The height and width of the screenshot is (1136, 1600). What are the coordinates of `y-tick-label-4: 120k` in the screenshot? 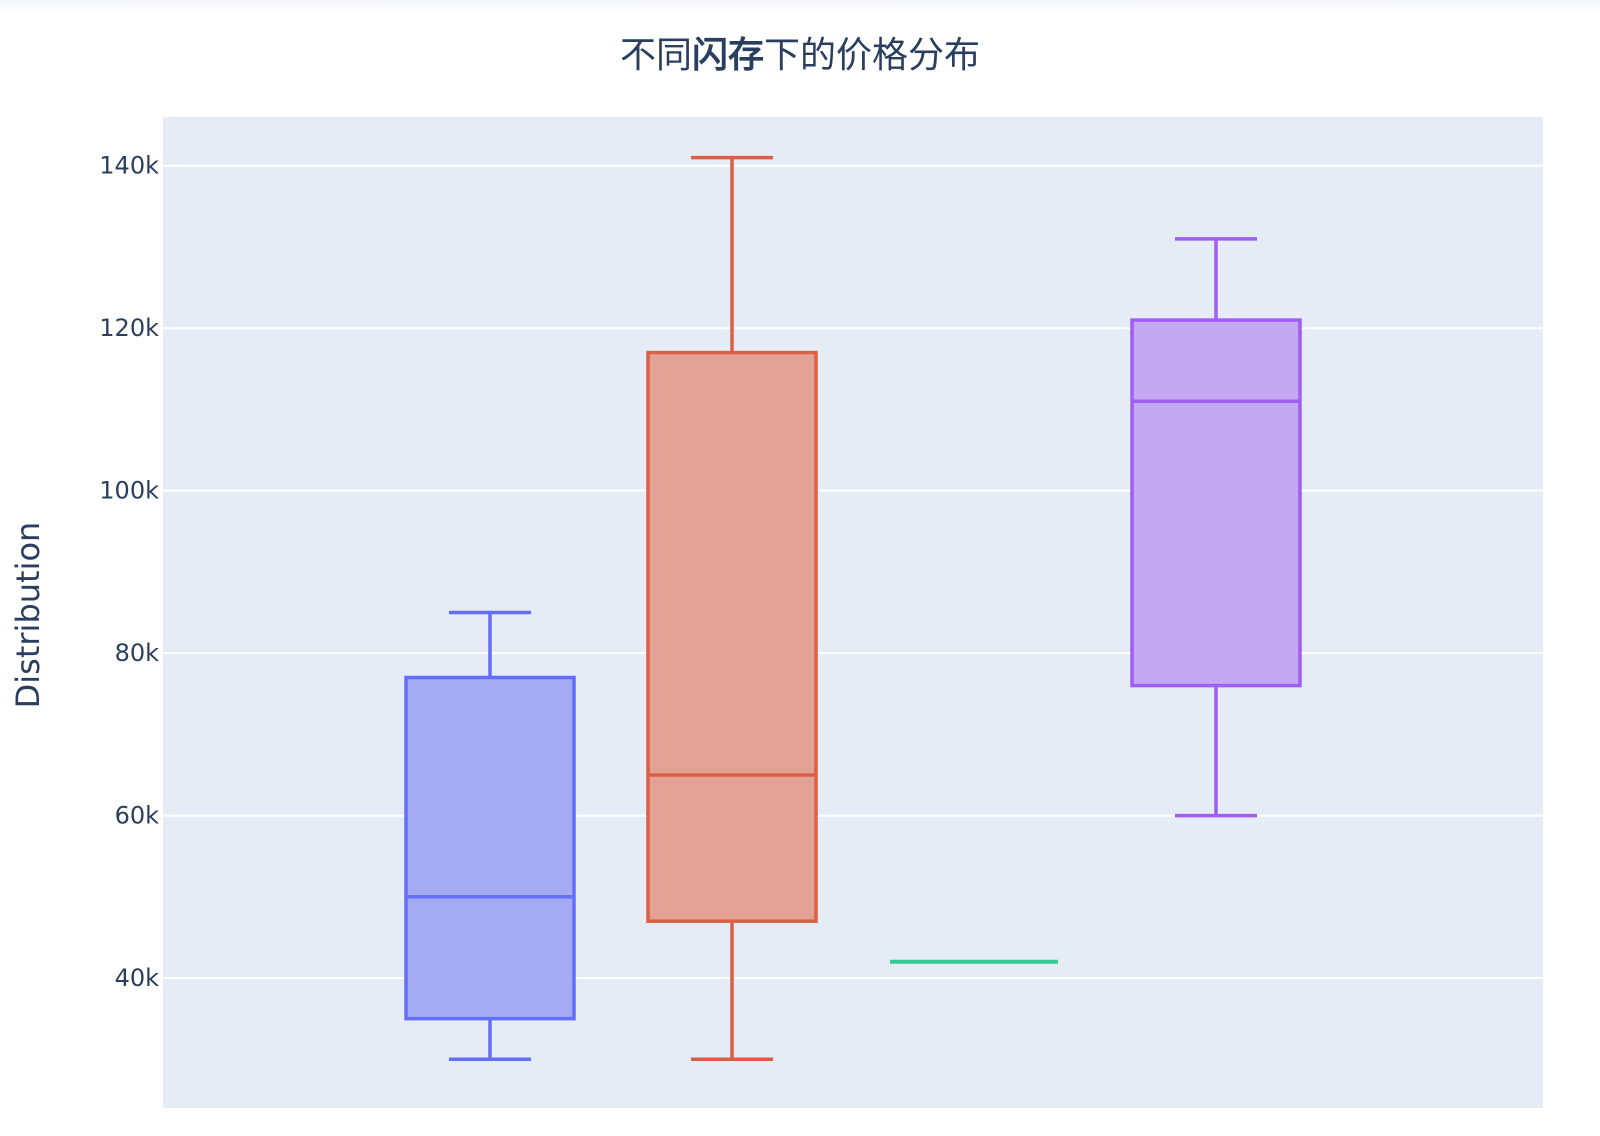 It's located at (129, 328).